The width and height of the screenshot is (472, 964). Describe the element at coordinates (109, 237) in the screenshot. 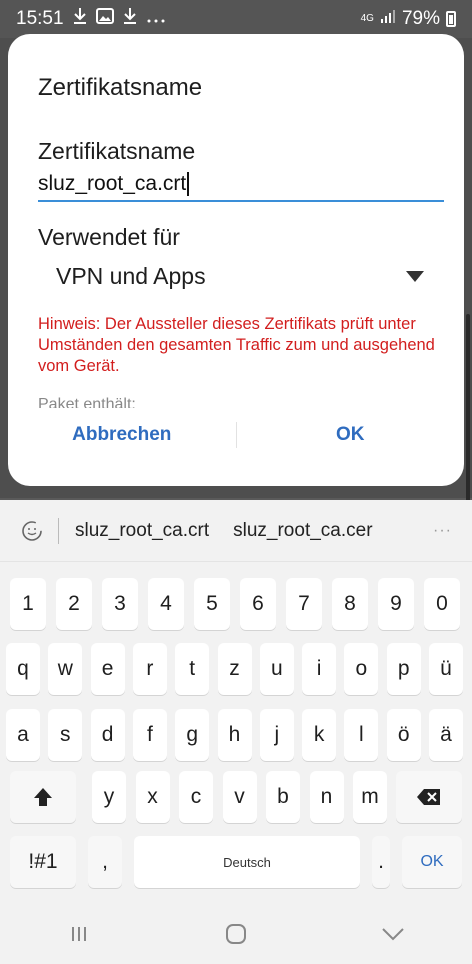

I see `used-for-label: Verwendet für` at that location.